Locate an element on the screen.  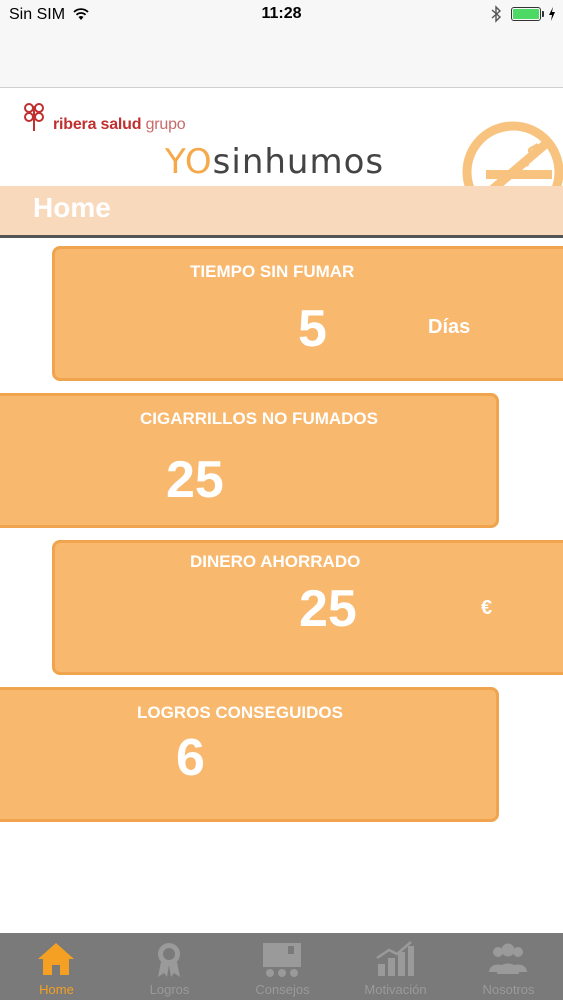
tab-label: Nosotros is located at coordinates (508, 989).